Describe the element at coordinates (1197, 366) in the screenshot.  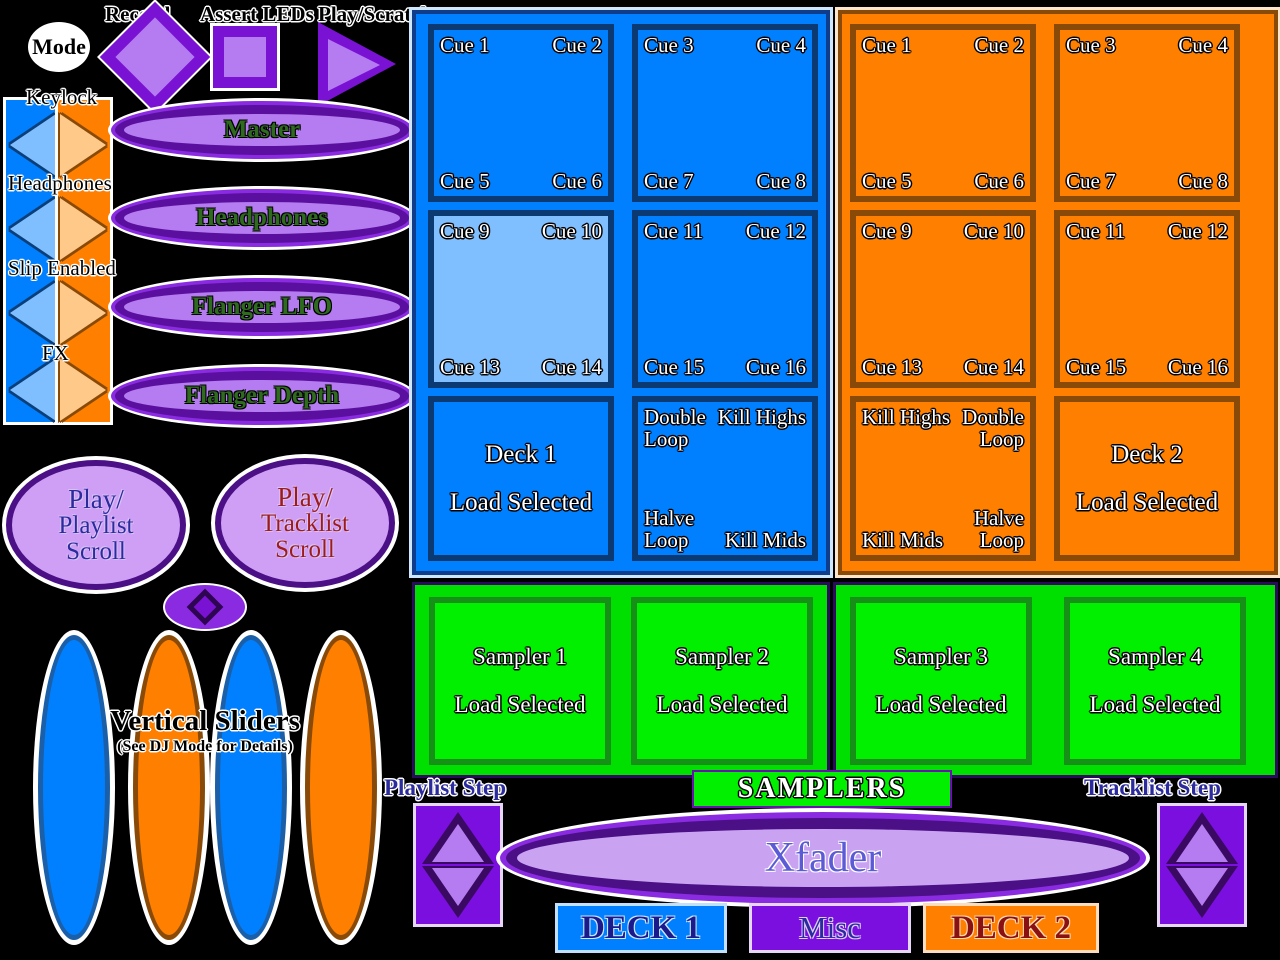
I see `cue-label: Cue 16` at that location.